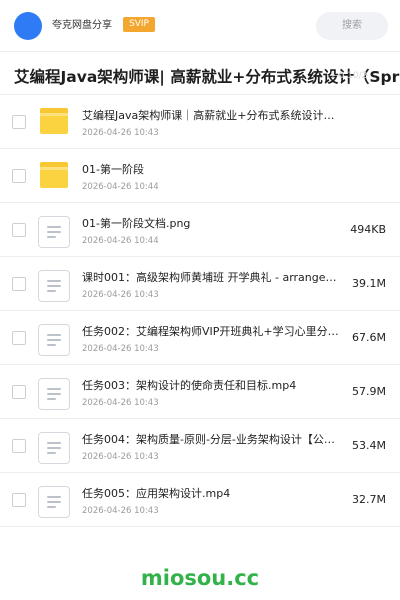  What do you see at coordinates (213, 169) in the screenshot?
I see `file-name: 01-第一阶段` at bounding box center [213, 169].